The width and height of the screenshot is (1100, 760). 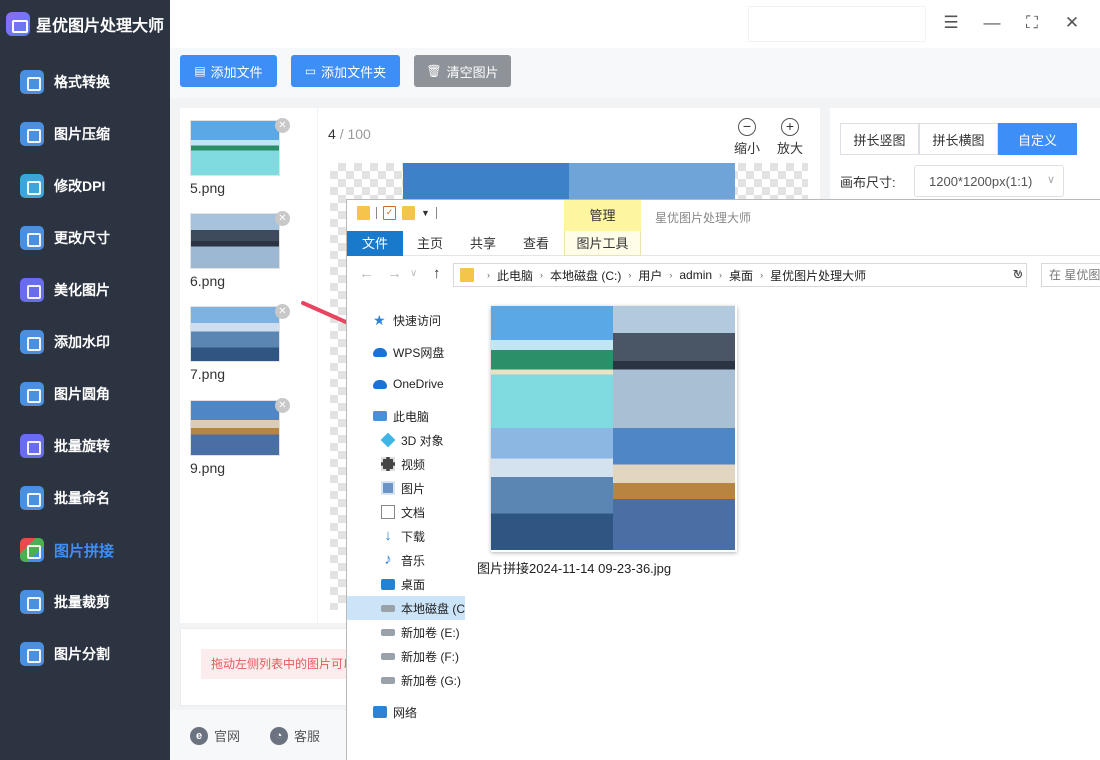 What do you see at coordinates (723, 243) in the screenshot?
I see `ribbon-tabs: 文件 主页 共享 查看 图片工具` at bounding box center [723, 243].